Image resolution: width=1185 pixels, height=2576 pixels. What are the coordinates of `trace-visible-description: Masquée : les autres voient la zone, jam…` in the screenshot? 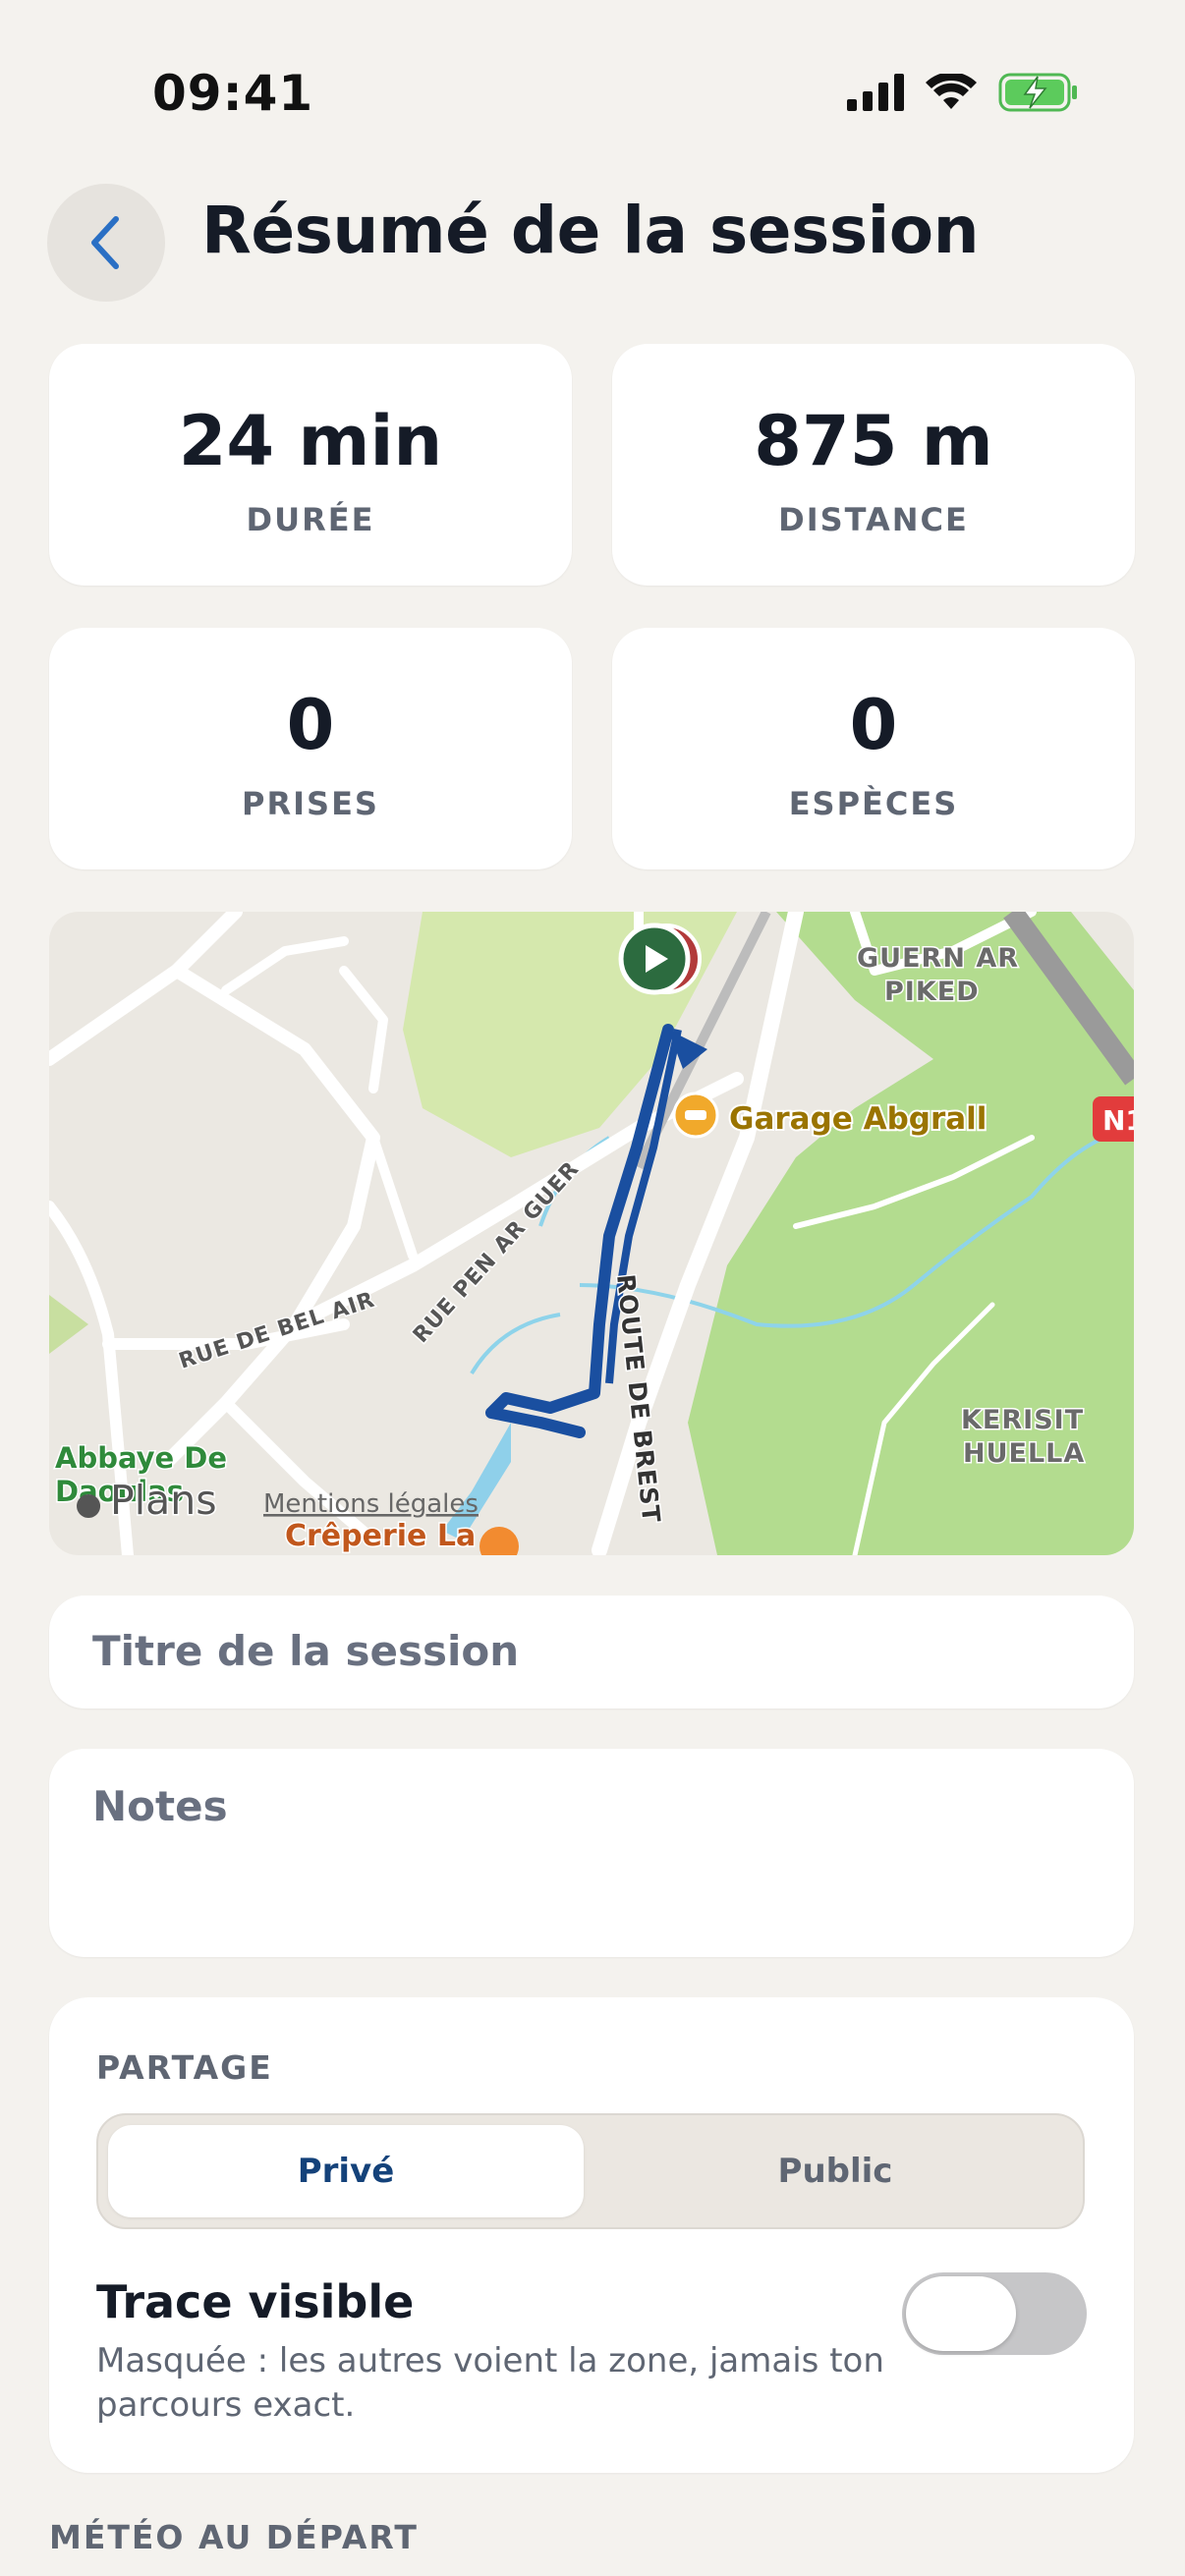 It's located at (490, 2383).